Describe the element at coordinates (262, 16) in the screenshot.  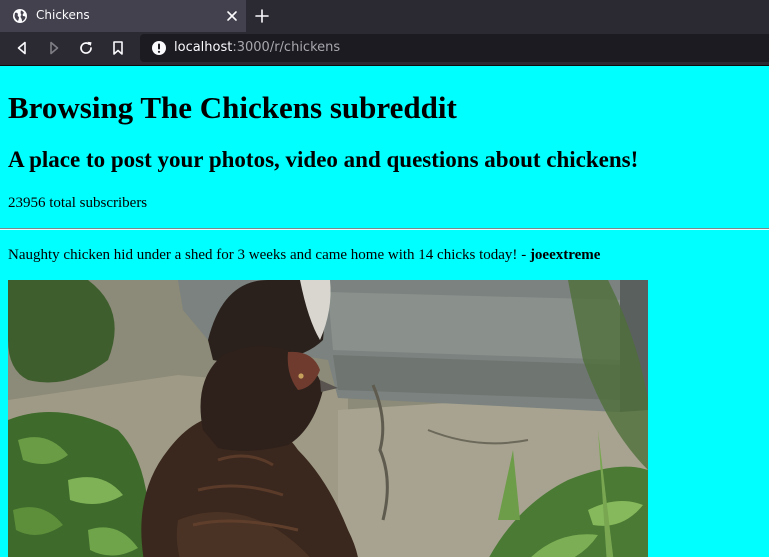
I see `plus-icon` at that location.